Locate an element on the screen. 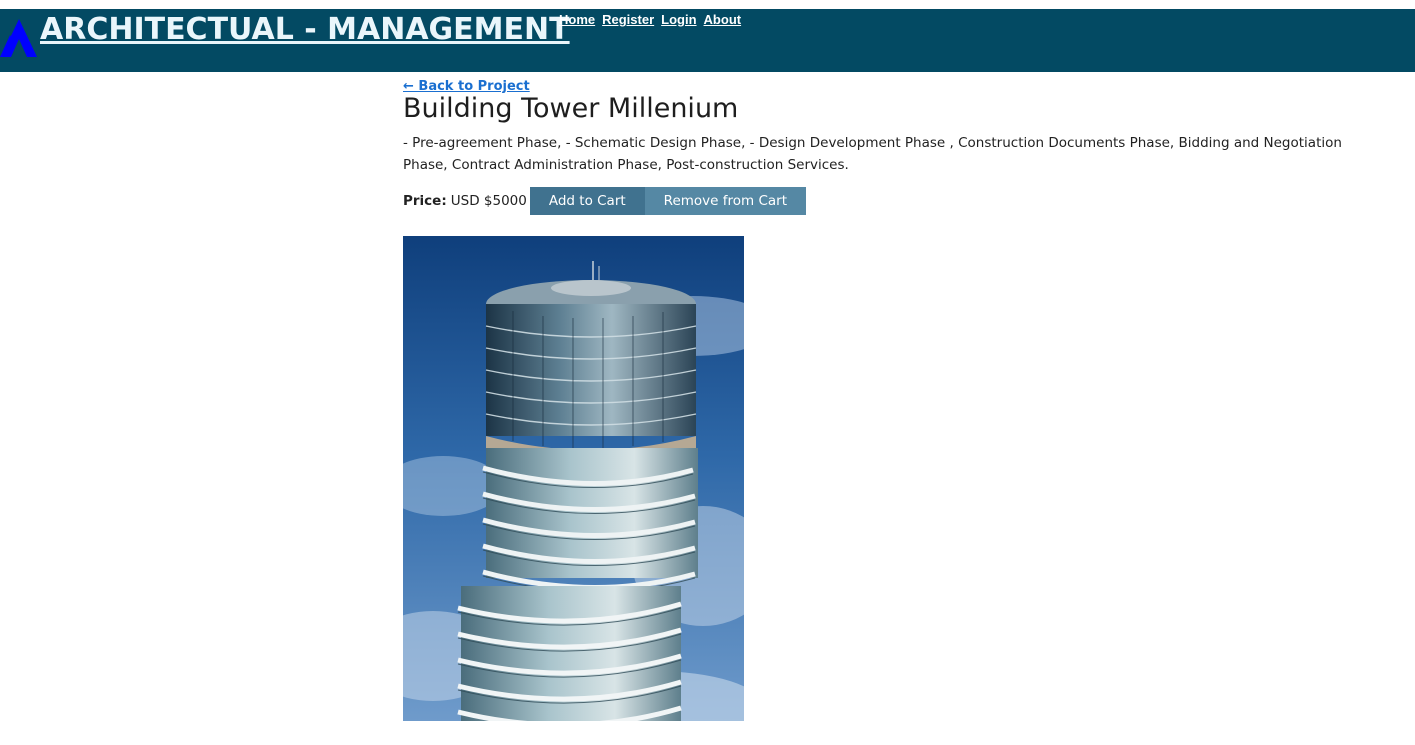 This screenshot has width=1415, height=745. add-to-cart-button: Add to Cart is located at coordinates (587, 201).